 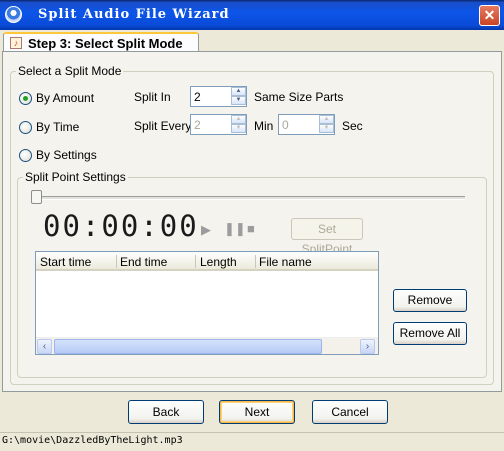 What do you see at coordinates (252, 441) in the screenshot?
I see `status-bar: G:\movie\DazzledByTheLight.mp3` at bounding box center [252, 441].